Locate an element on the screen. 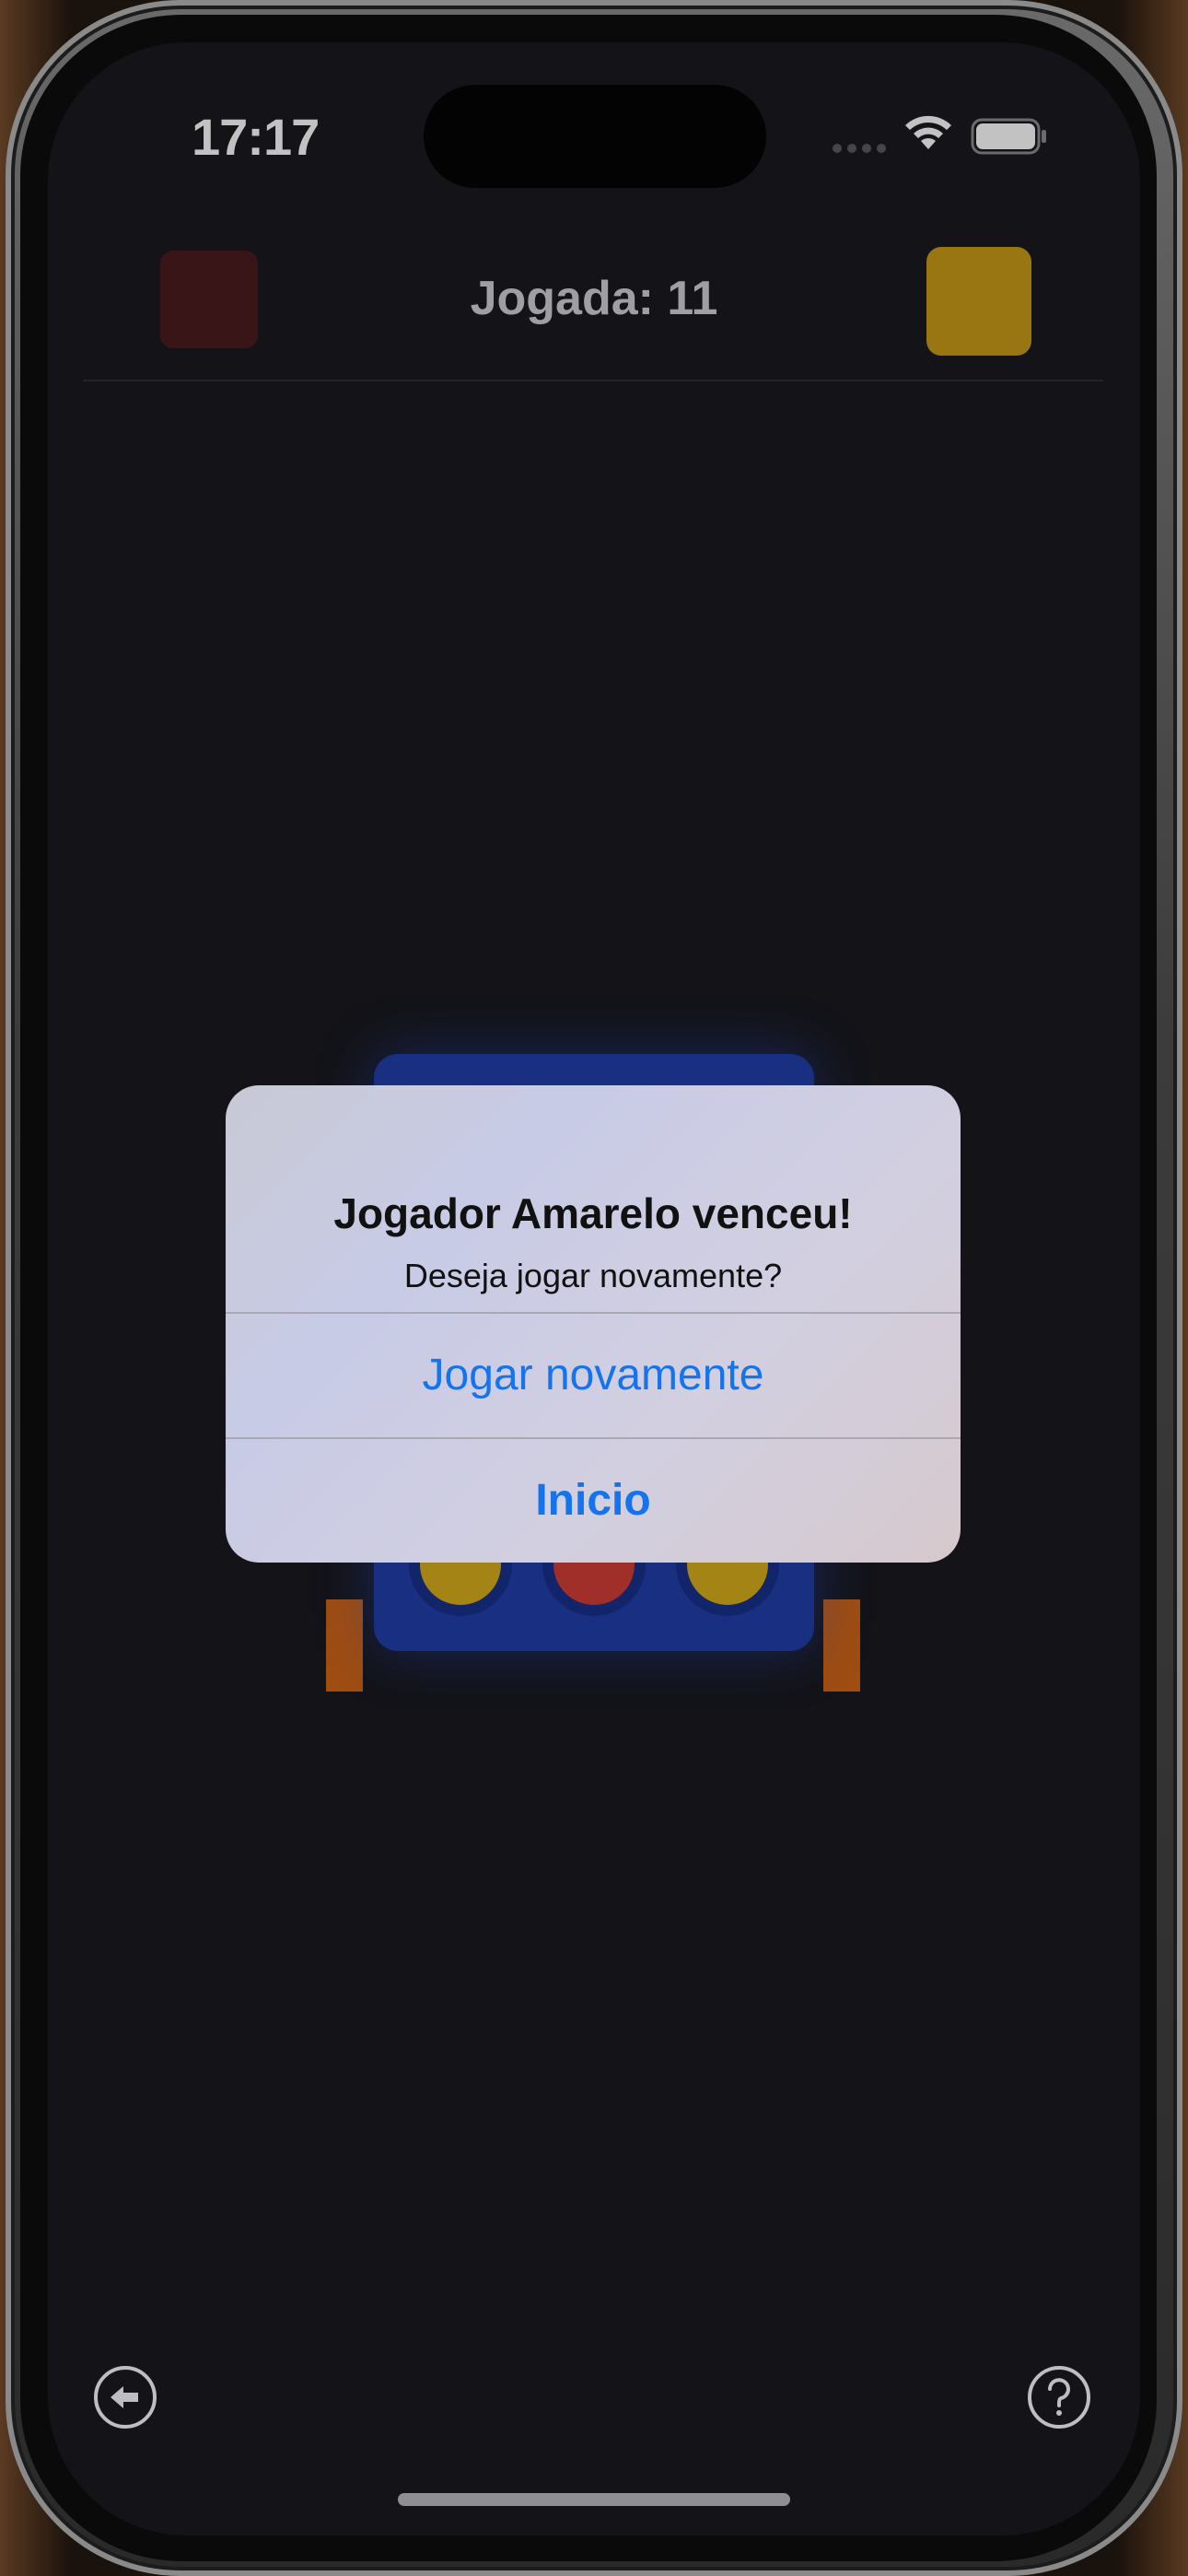 The image size is (1188, 2576). alert-title: Jogador Amarelo venceu! is located at coordinates (593, 1213).